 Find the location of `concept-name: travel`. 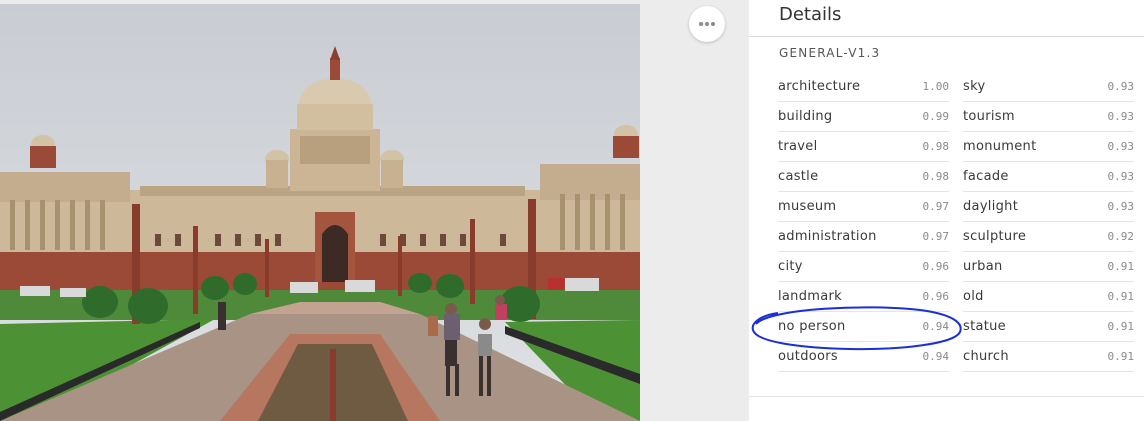

concept-name: travel is located at coordinates (798, 146).